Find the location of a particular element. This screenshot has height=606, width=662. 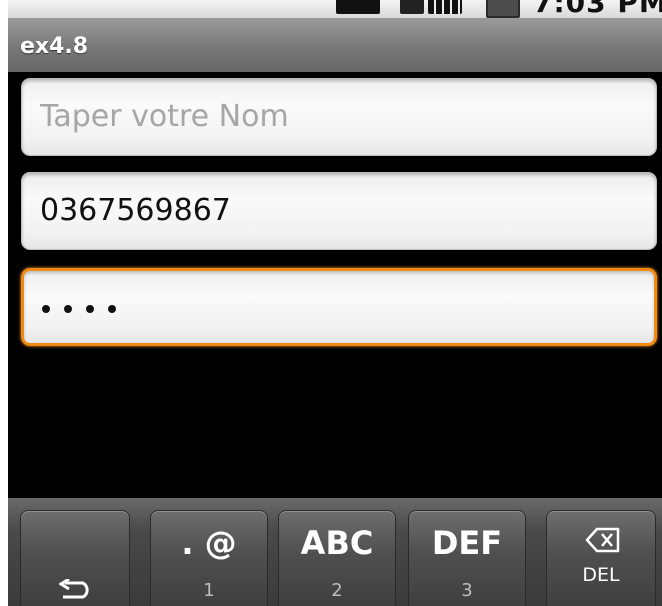

app-title: ex4.8 is located at coordinates (54, 46).